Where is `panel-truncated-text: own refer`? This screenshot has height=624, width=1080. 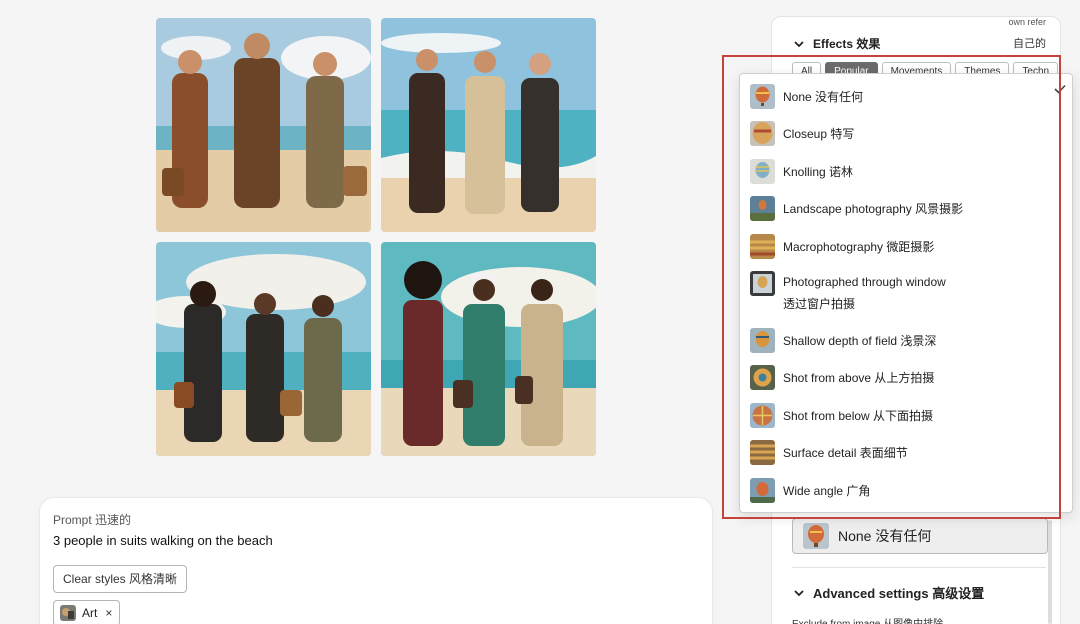
panel-truncated-text: own refer is located at coordinates (1027, 22).